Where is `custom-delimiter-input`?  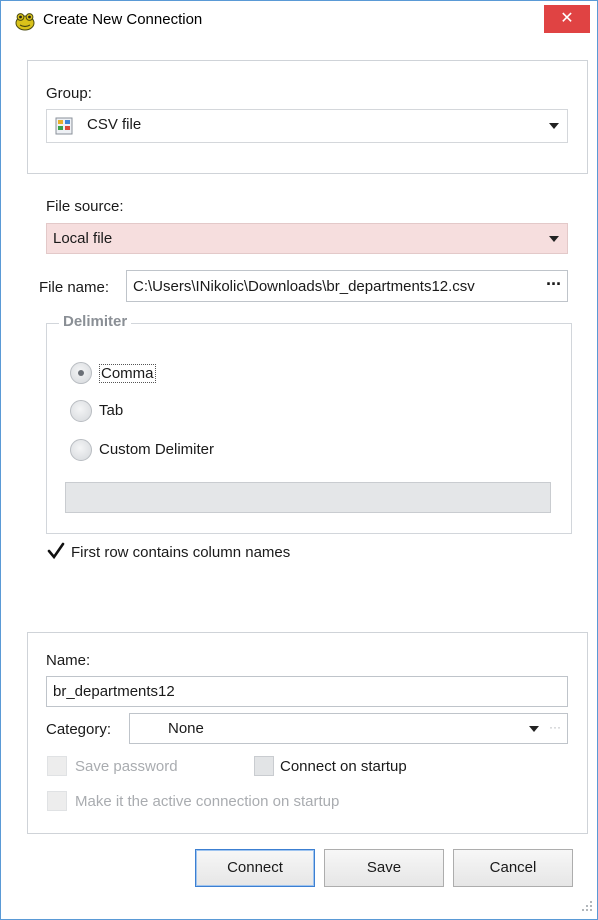 custom-delimiter-input is located at coordinates (308, 497).